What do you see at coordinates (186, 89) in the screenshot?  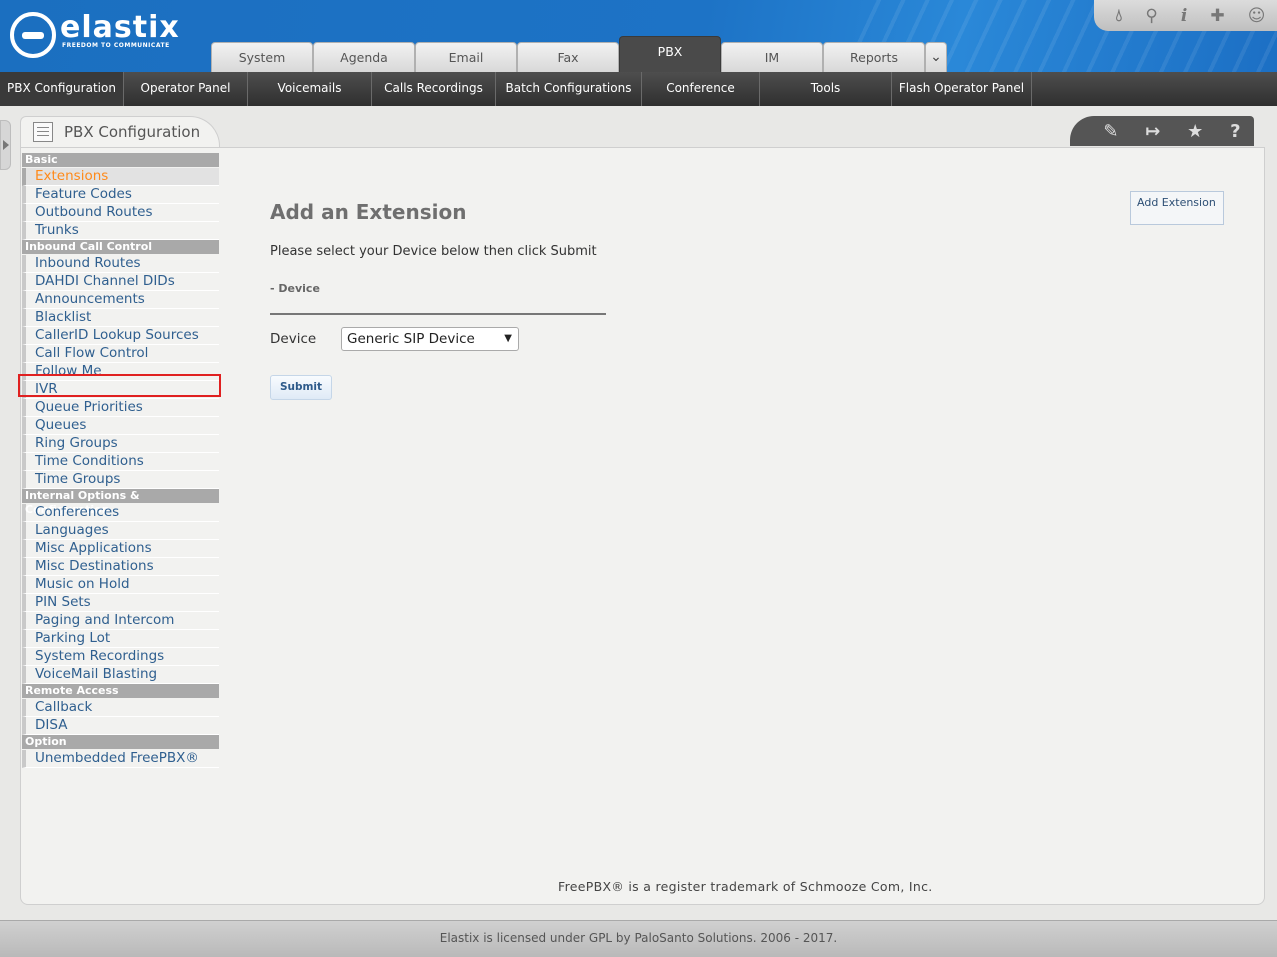 I see `submenu-operator-panel: Operator Panel` at bounding box center [186, 89].